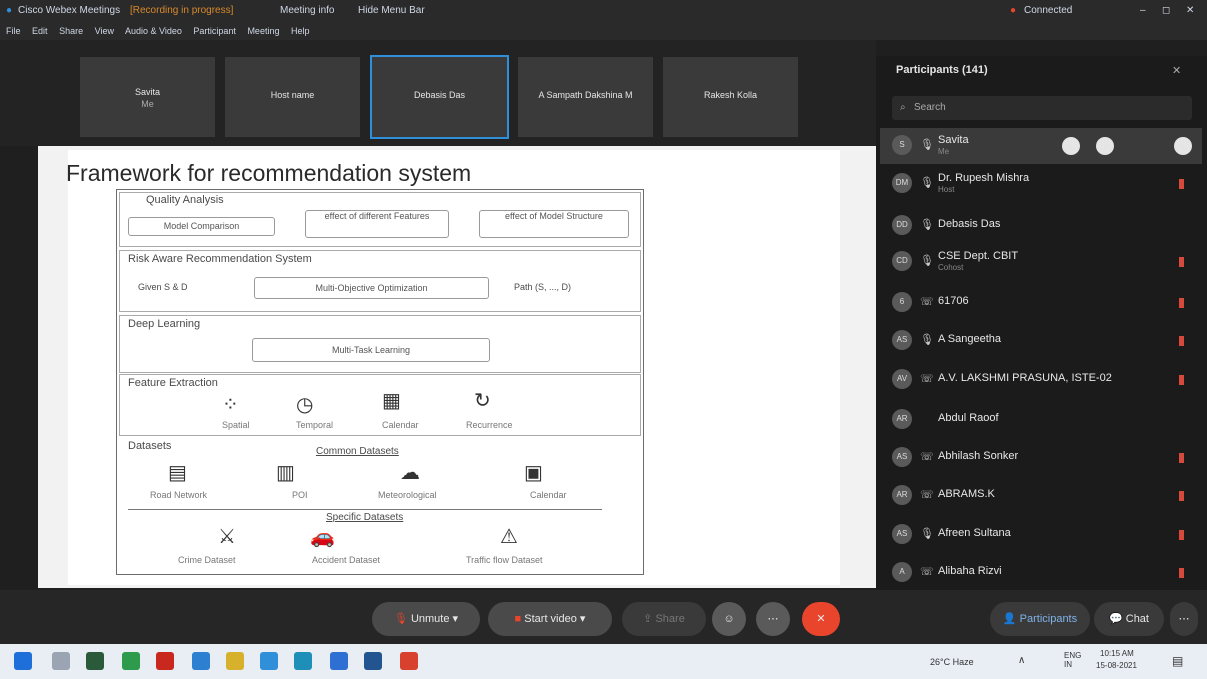 The image size is (1207, 679). Describe the element at coordinates (357, 451) in the screenshot. I see `common-datasets-heading: Common Datasets` at that location.